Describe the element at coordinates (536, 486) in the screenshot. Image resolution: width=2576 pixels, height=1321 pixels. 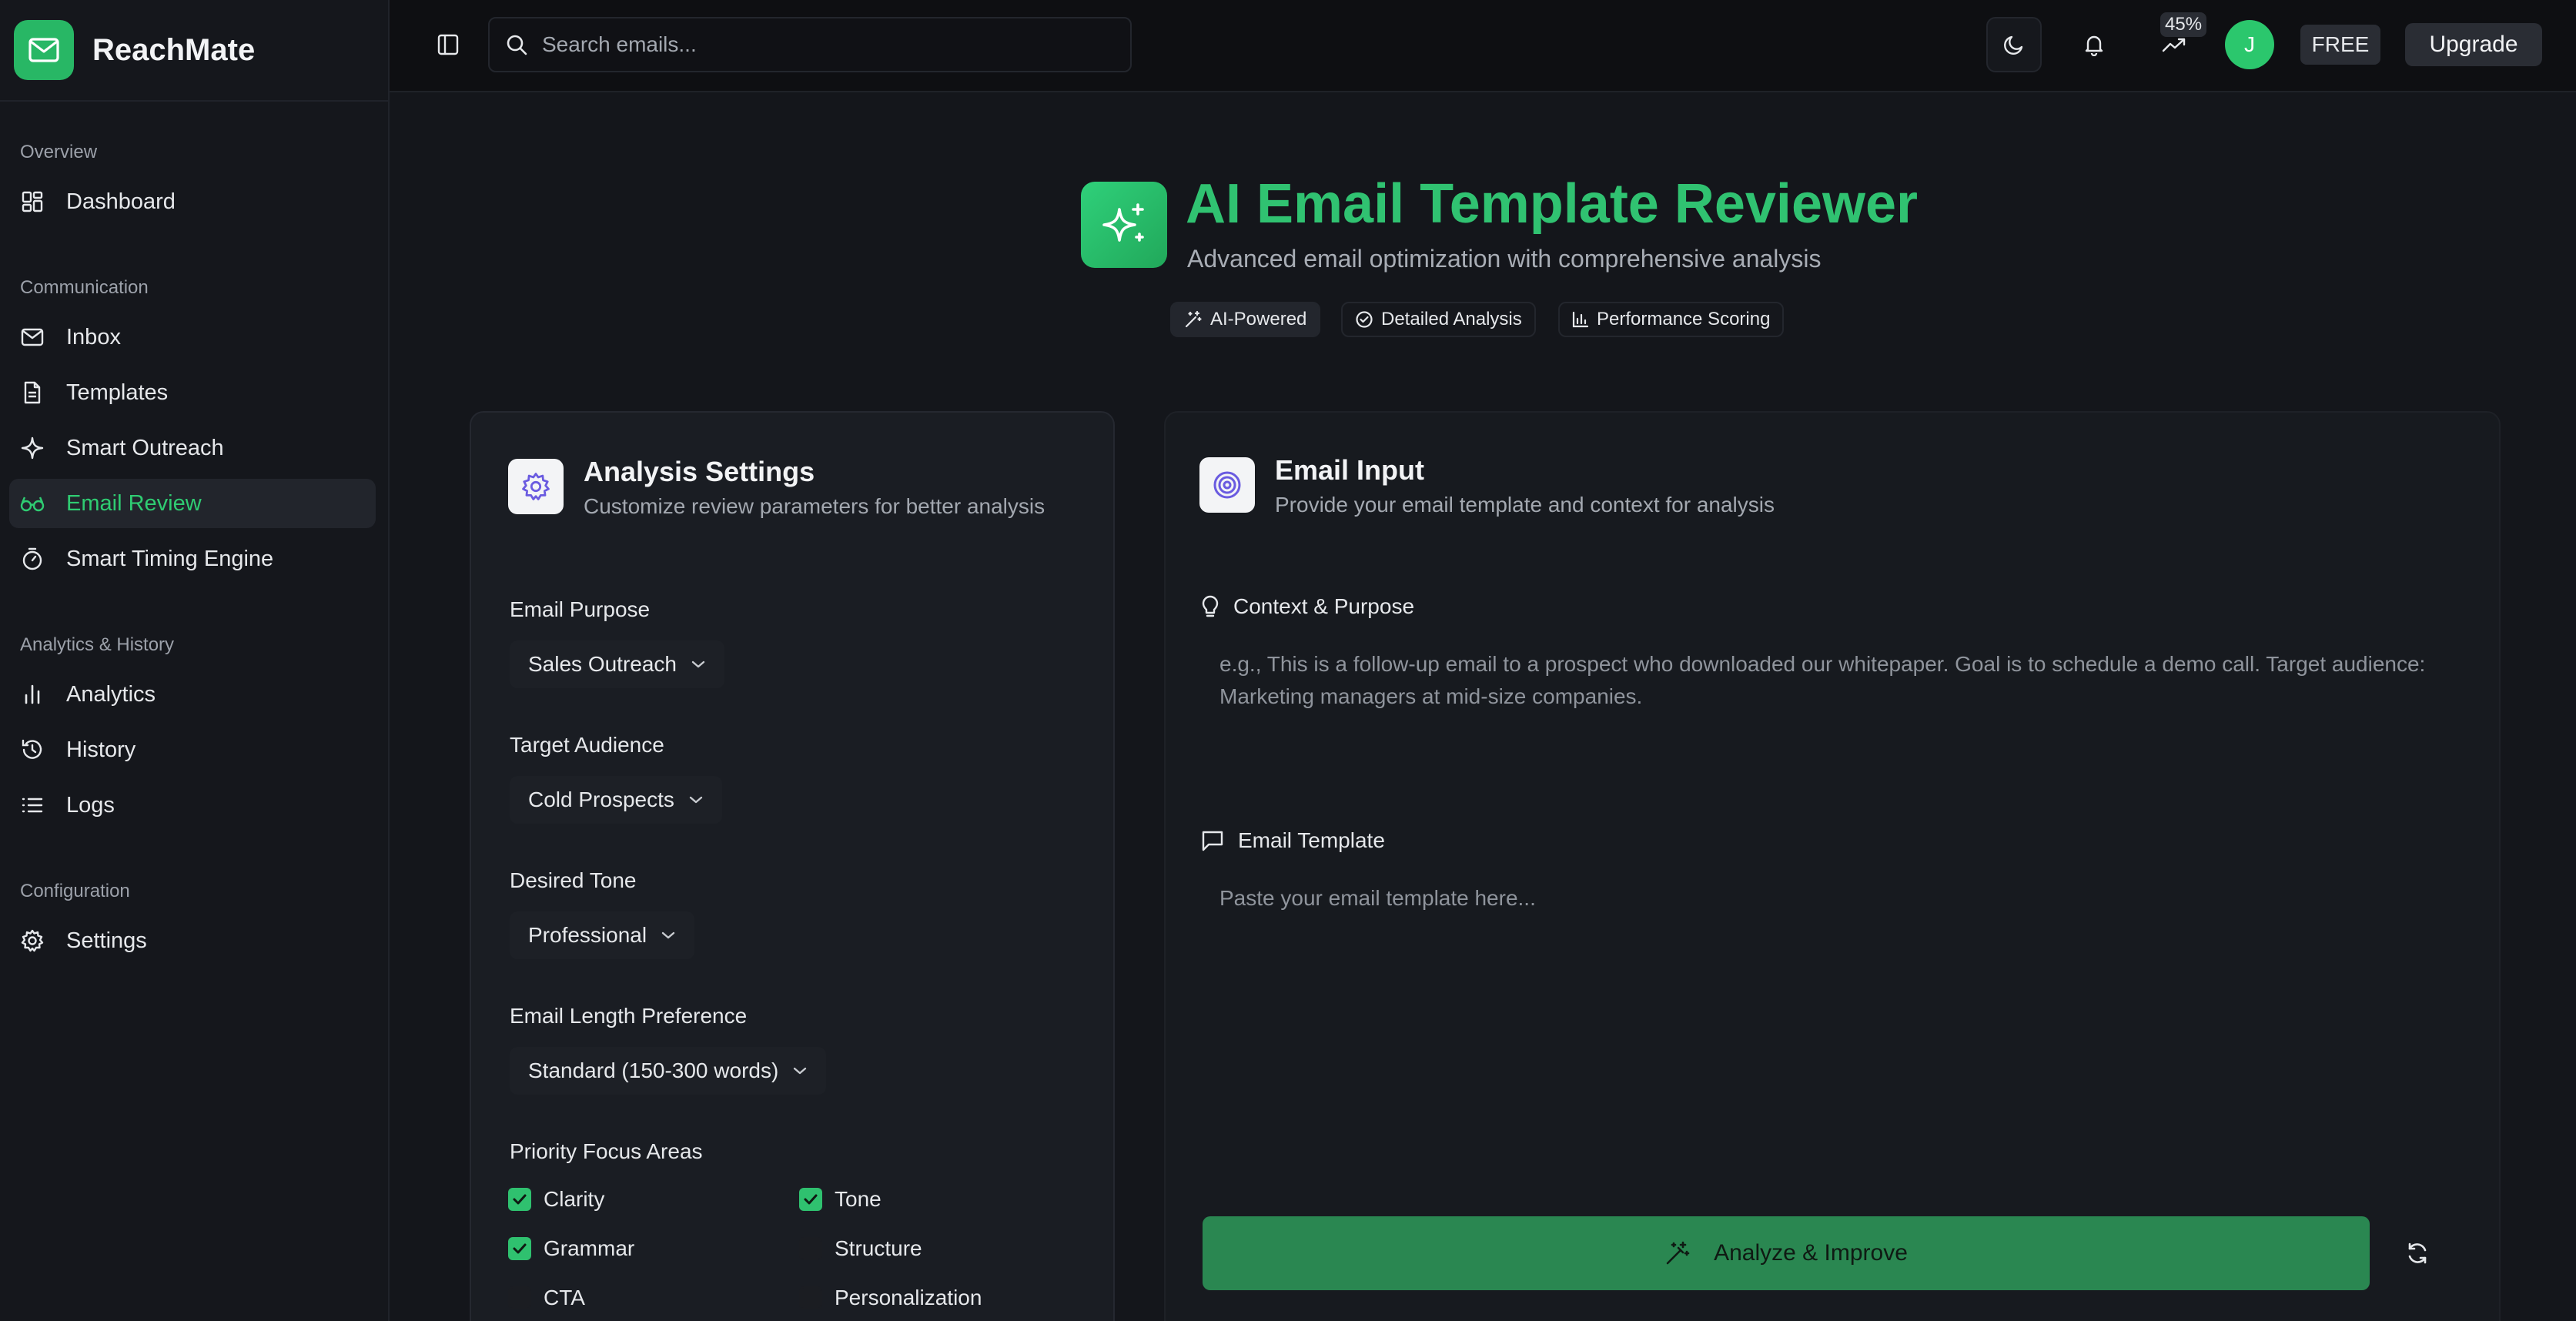
I see `settings-gear-icon` at that location.